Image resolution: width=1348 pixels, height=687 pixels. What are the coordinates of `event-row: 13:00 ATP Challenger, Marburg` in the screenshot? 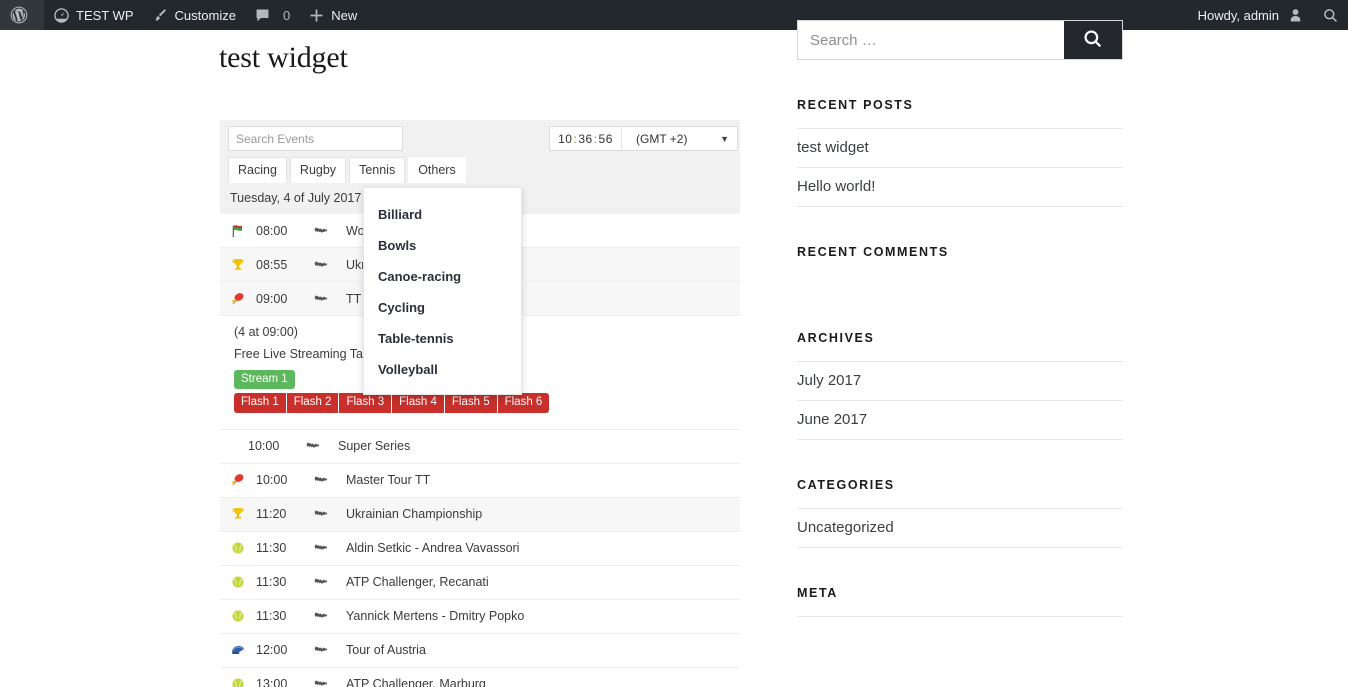 It's located at (480, 677).